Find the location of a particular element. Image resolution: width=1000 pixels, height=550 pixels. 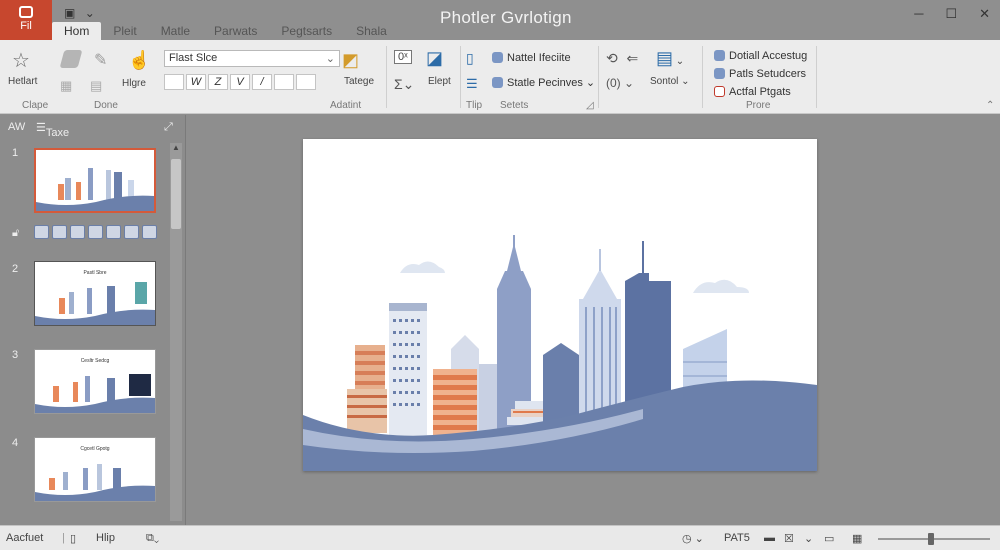

format-btn-4: V is located at coordinates (240, 82).